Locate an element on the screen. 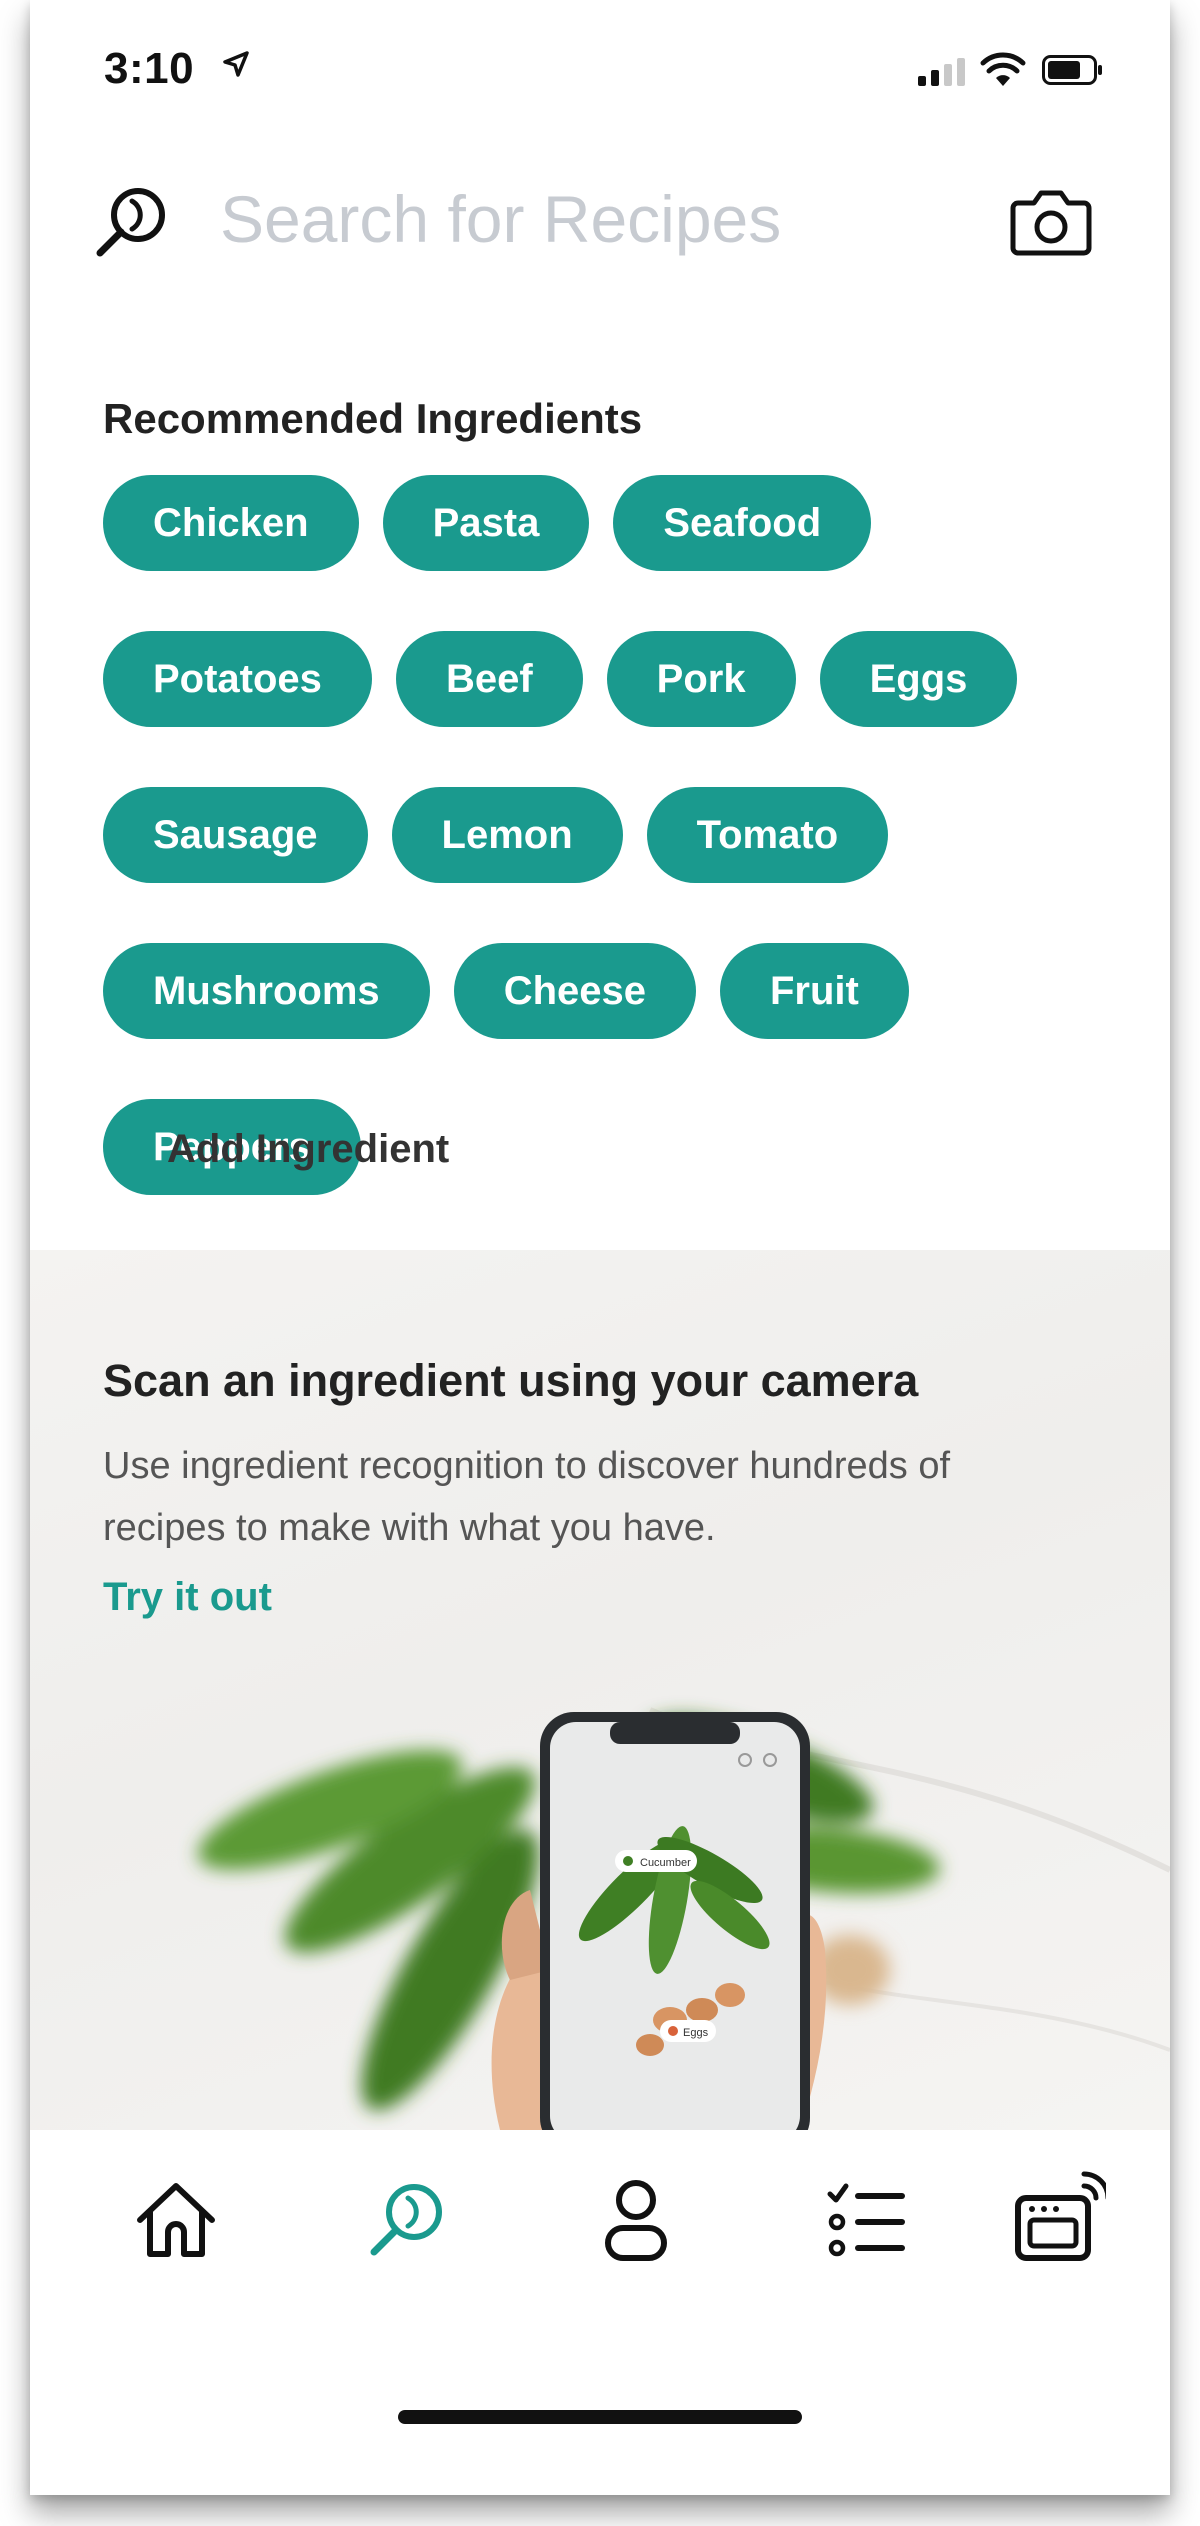 The image size is (1200, 2526). bottom-tab-bar is located at coordinates (600, 2312).